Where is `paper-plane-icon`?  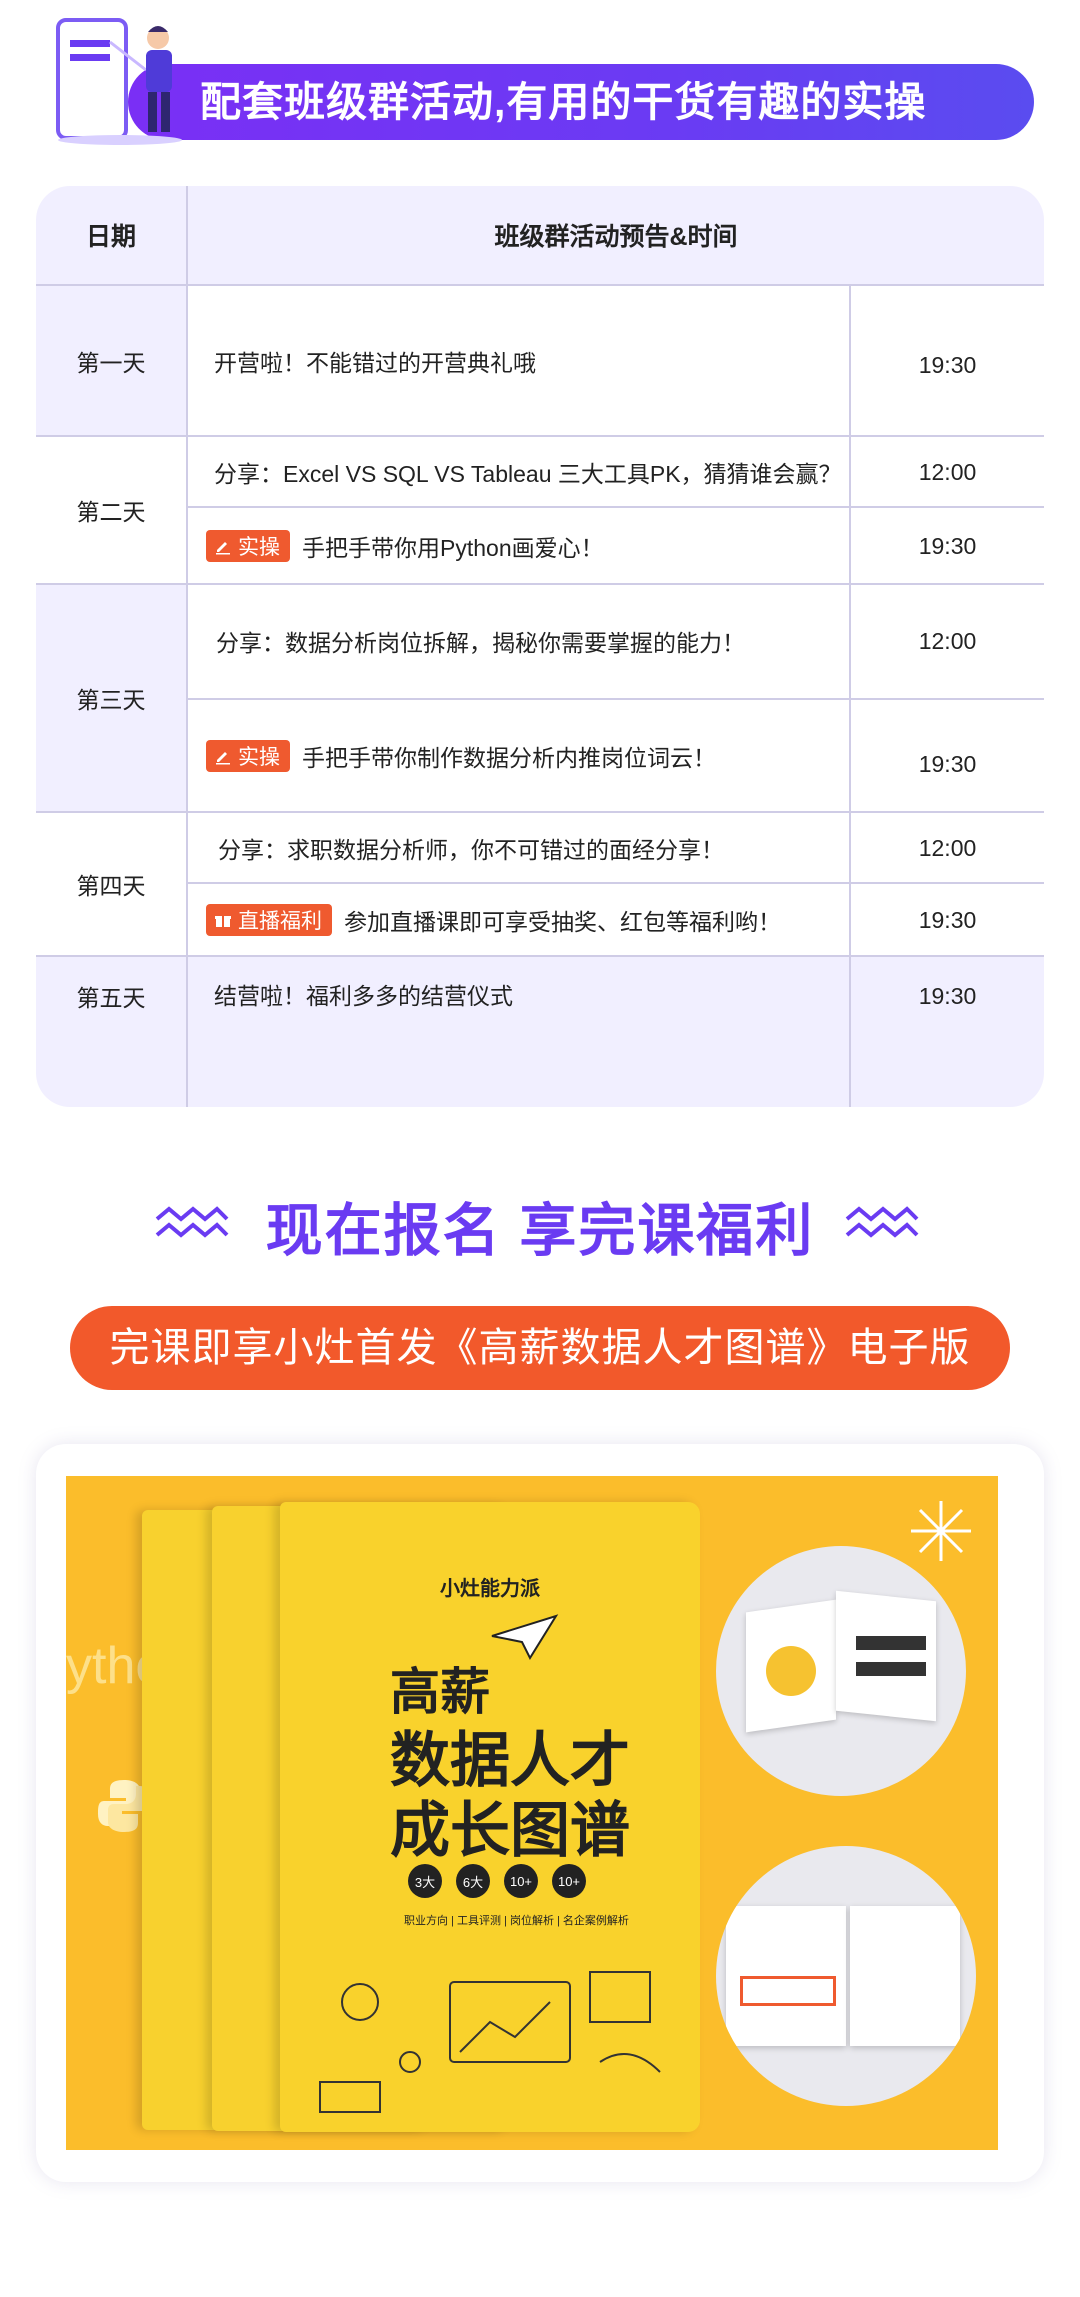
paper-plane-icon is located at coordinates (525, 1637).